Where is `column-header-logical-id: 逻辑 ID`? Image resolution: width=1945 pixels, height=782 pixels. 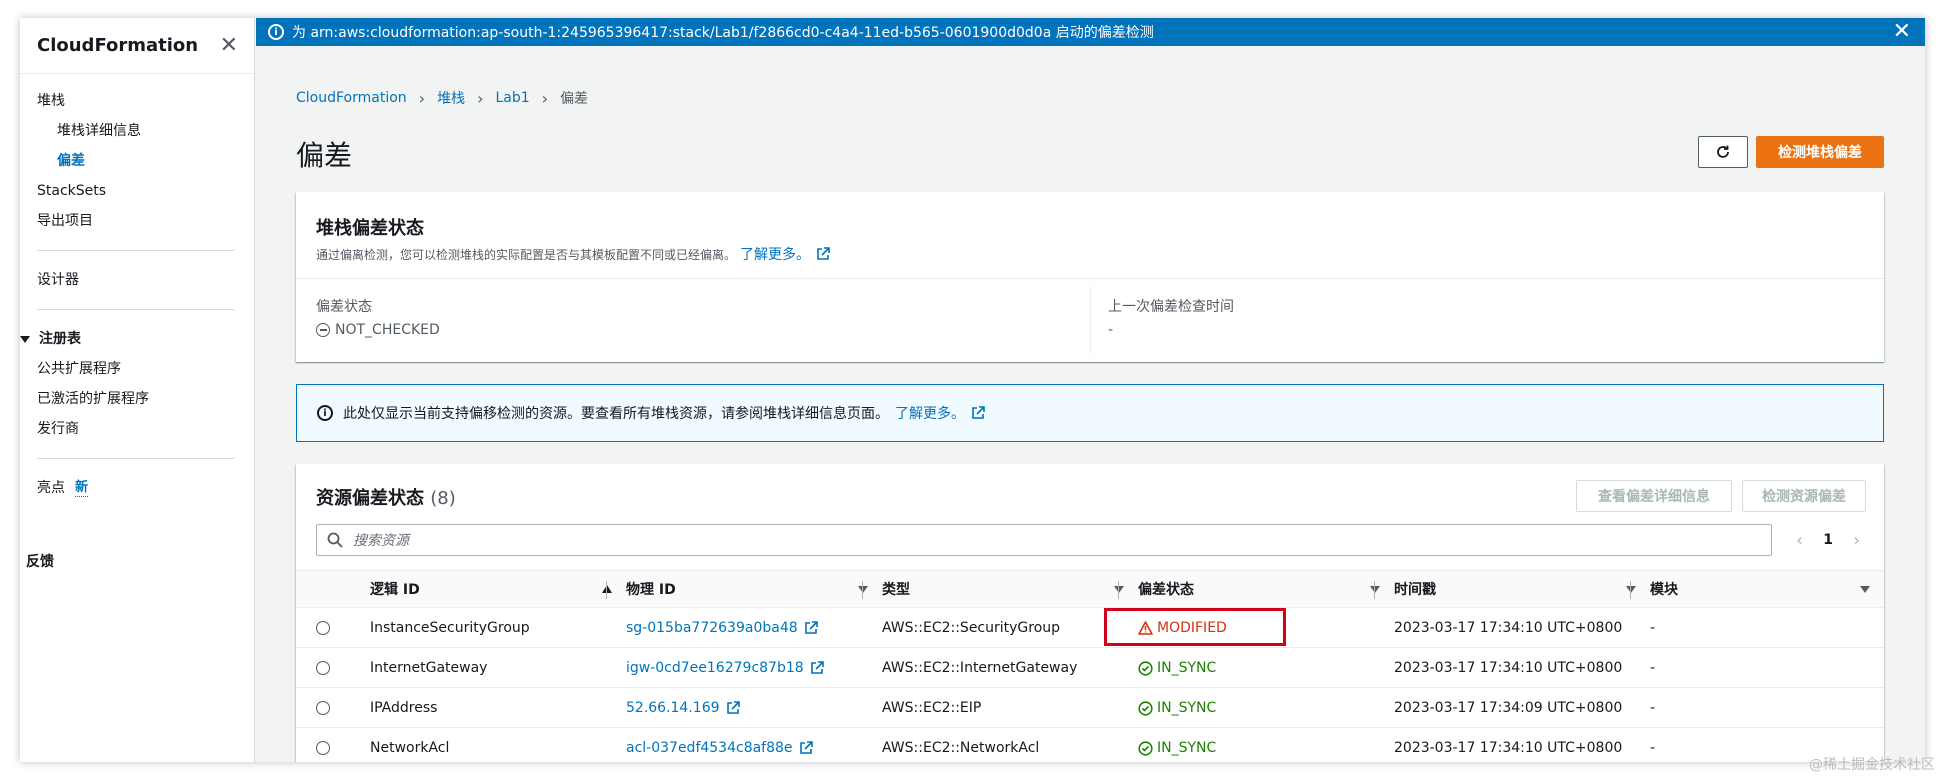
column-header-logical-id: 逻辑 ID is located at coordinates (498, 589).